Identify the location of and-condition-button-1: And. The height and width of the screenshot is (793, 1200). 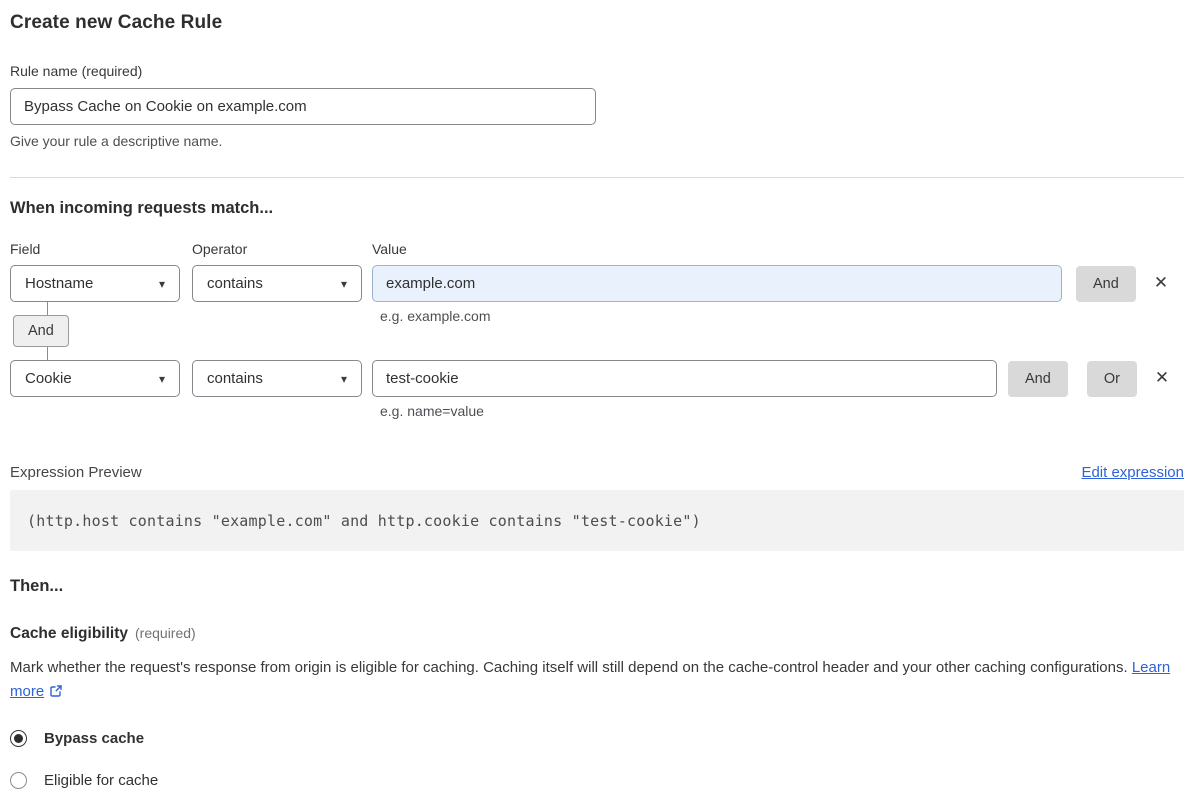
(1106, 283).